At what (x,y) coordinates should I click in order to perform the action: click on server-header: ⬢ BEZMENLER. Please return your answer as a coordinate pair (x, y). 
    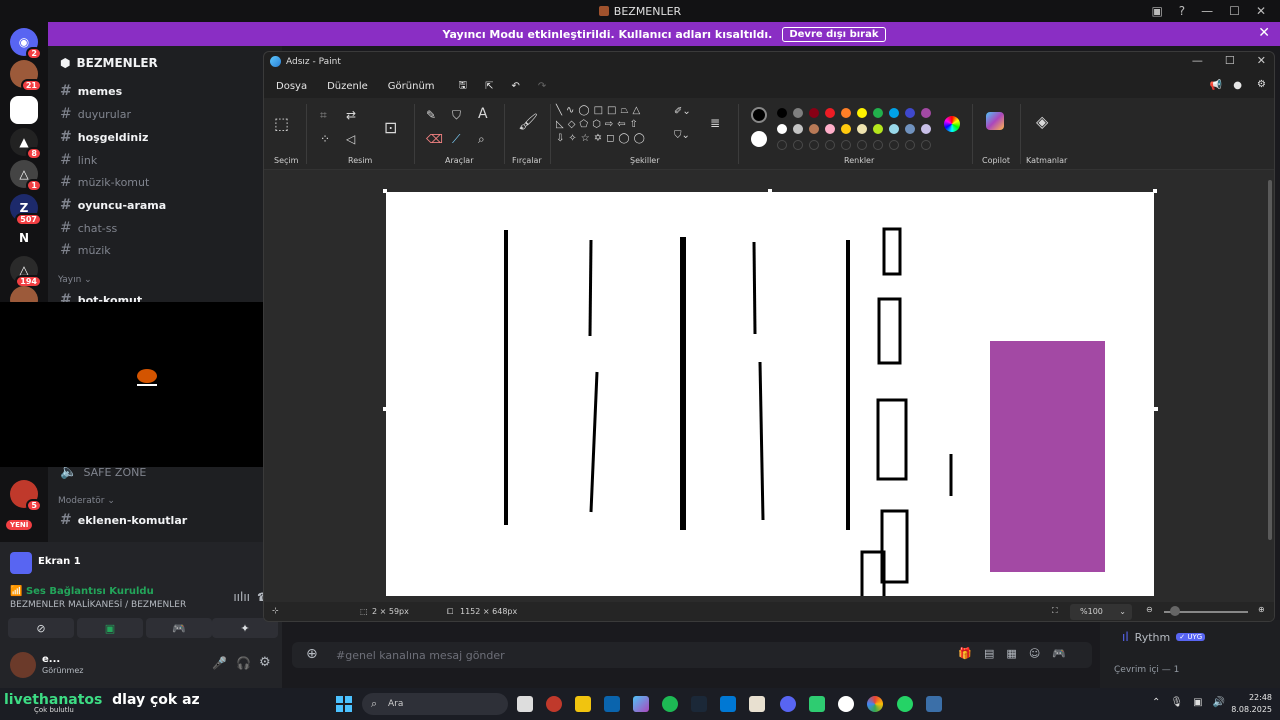
    Looking at the image, I should click on (109, 63).